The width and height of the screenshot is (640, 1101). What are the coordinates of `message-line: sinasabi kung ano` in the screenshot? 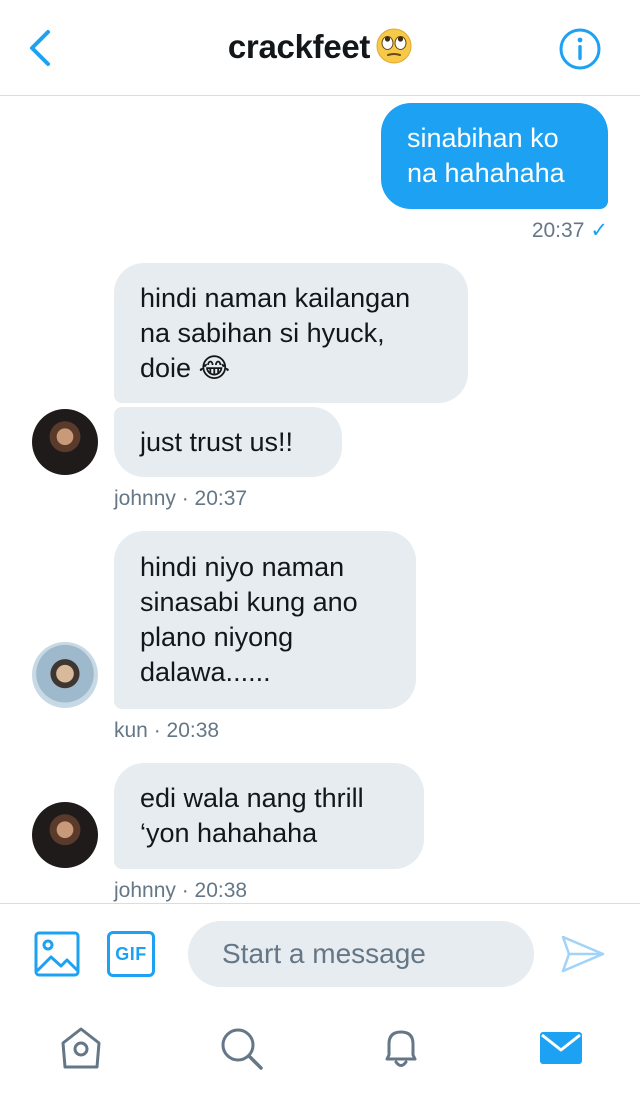 It's located at (249, 602).